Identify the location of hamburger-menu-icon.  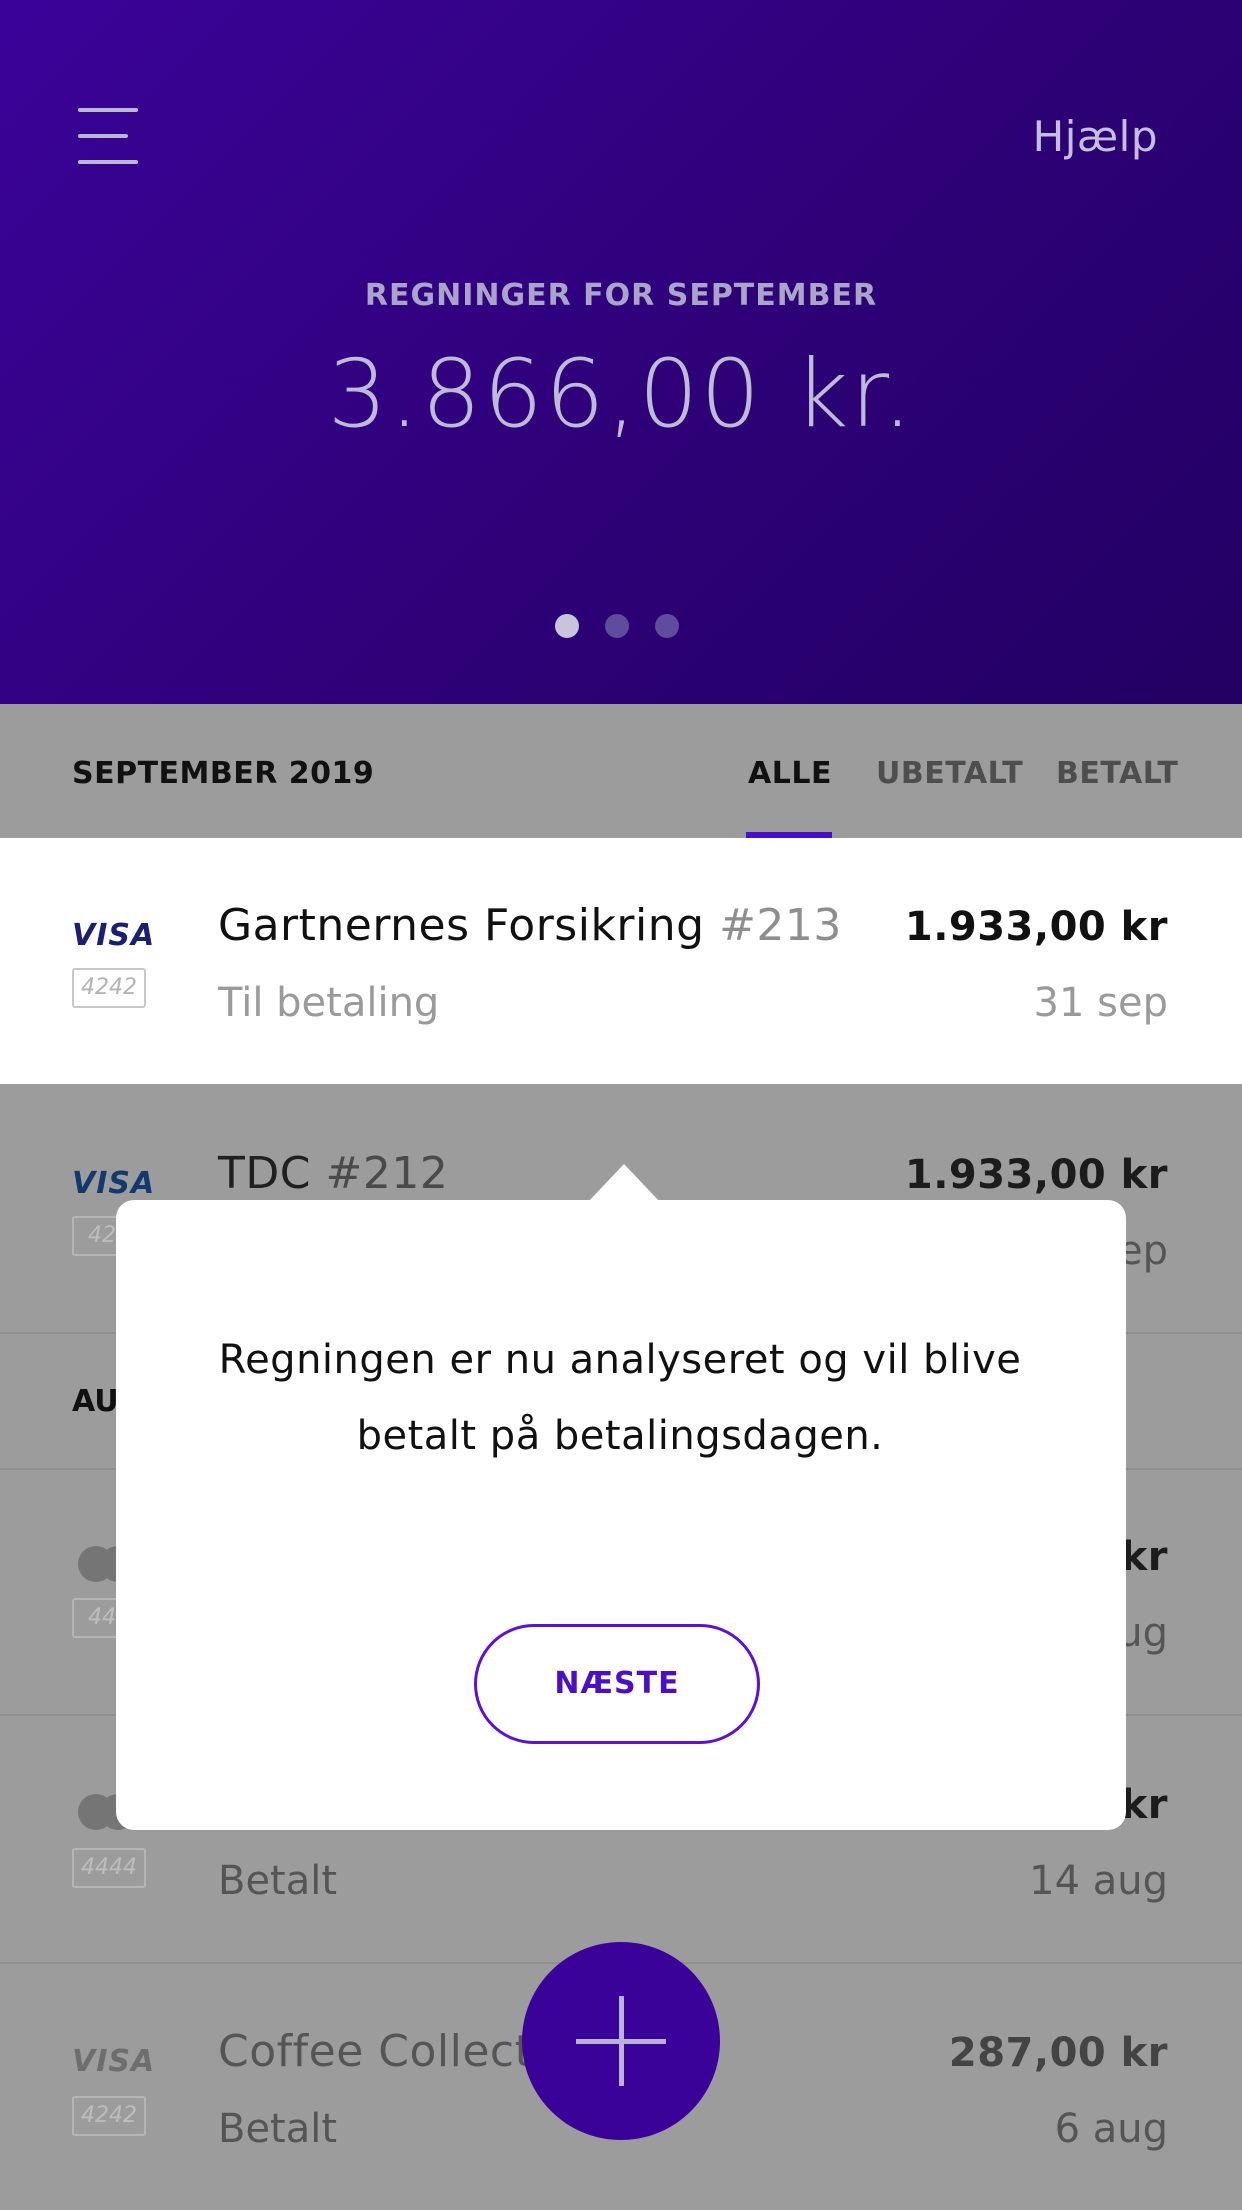
(110, 137).